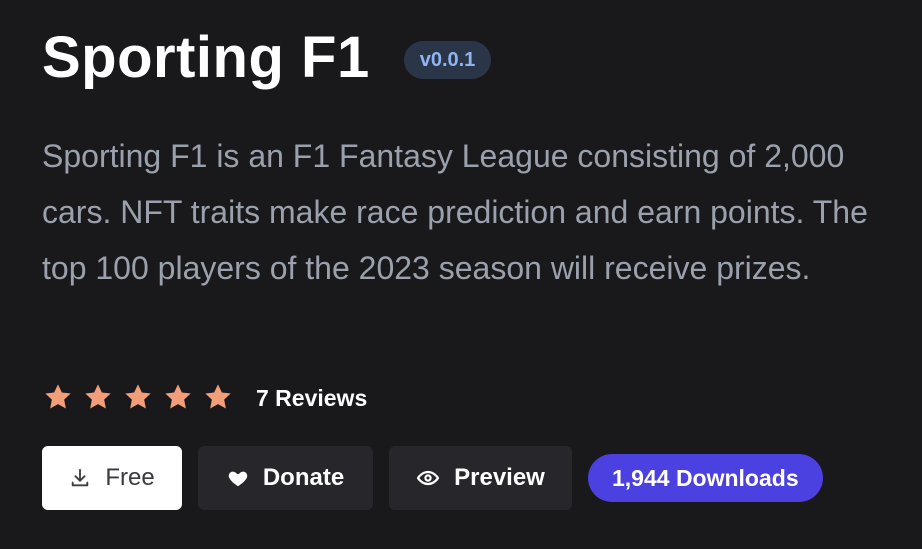 The width and height of the screenshot is (922, 549). I want to click on reviews-link: 7 Reviews, so click(311, 398).